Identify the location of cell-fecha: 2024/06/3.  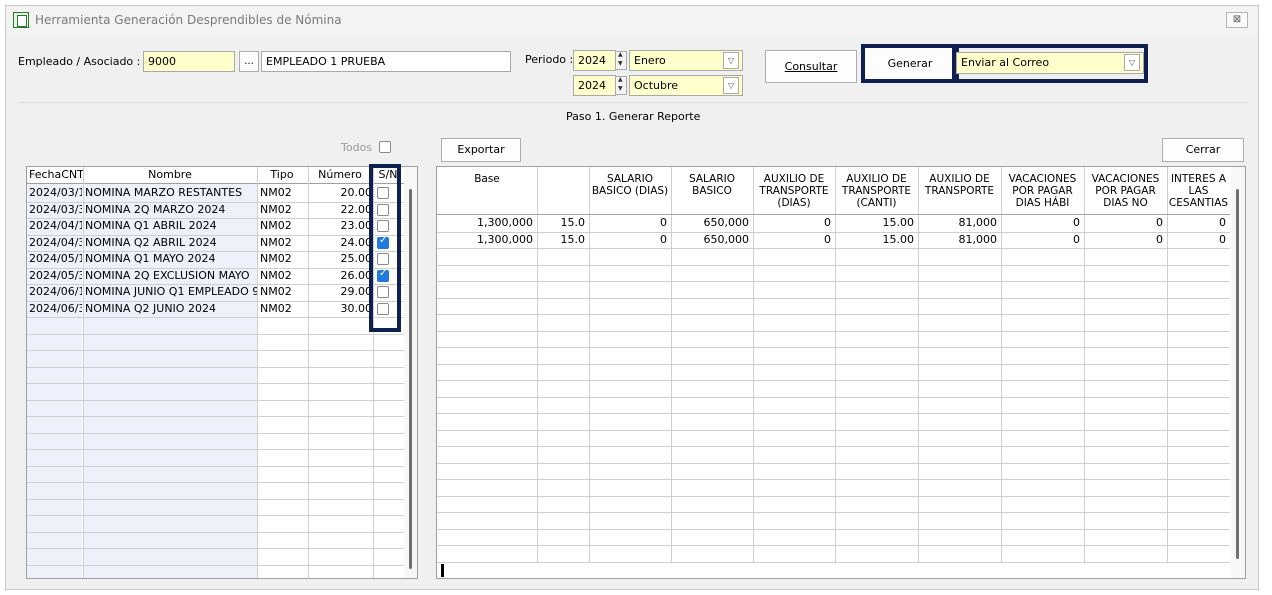
(55, 308).